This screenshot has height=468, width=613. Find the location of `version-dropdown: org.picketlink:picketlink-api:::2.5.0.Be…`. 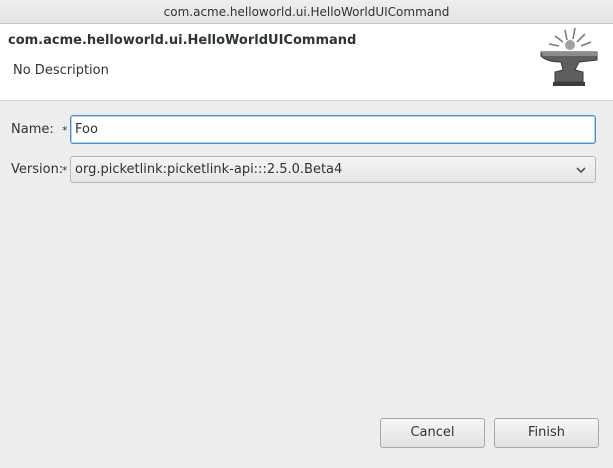

version-dropdown: org.picketlink:picketlink-api:::2.5.0.Be… is located at coordinates (333, 169).